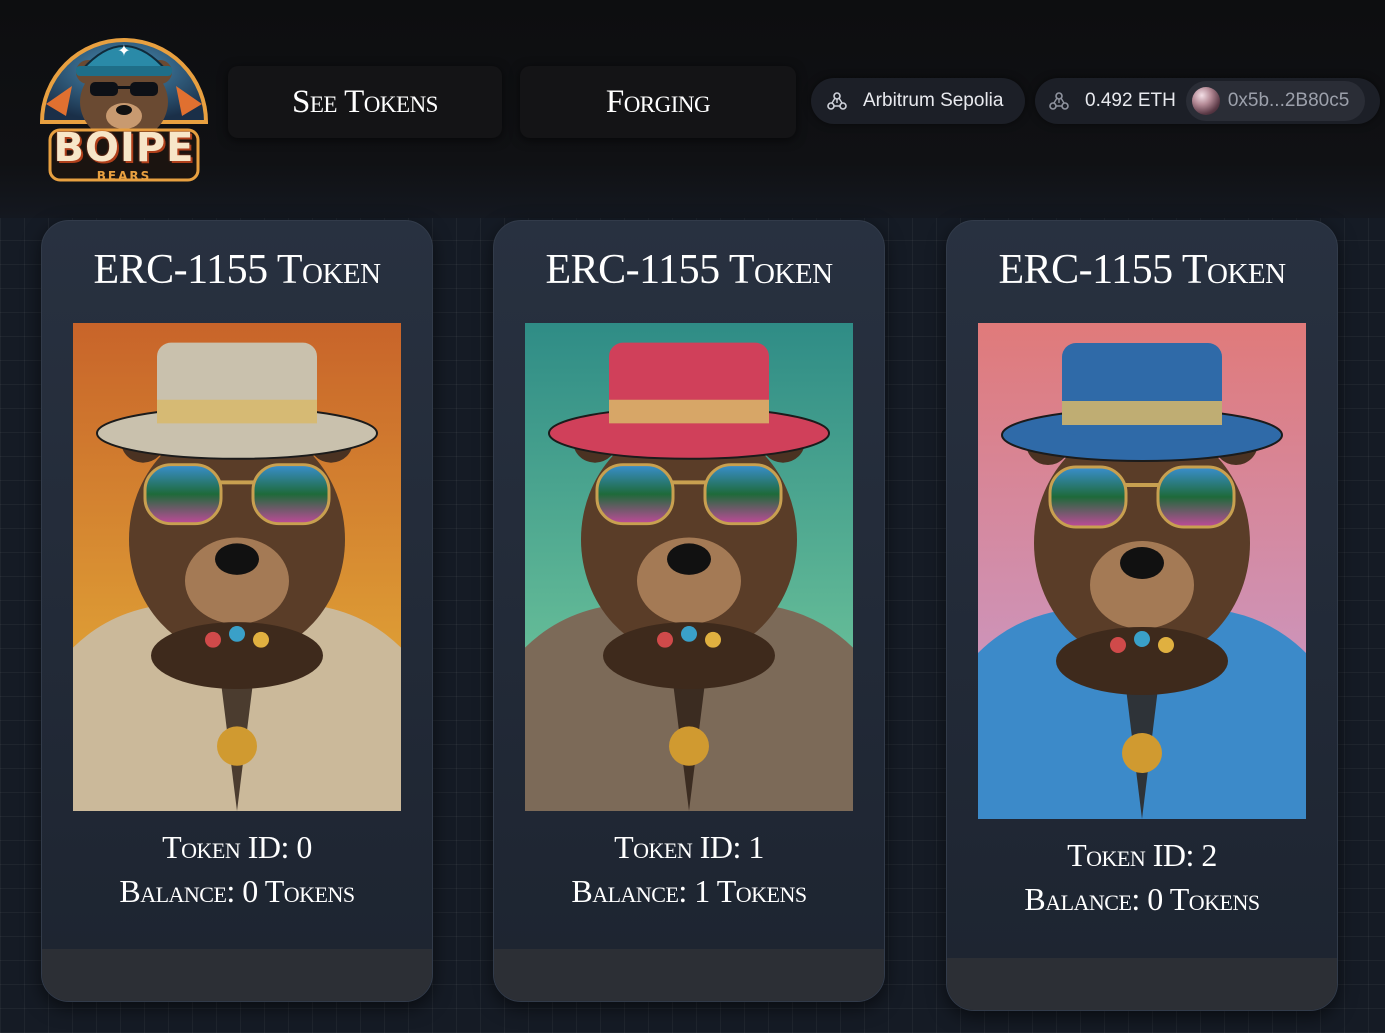 The image size is (1385, 1033). What do you see at coordinates (689, 891) in the screenshot?
I see `token-balance: Balance: 1 Tokens` at bounding box center [689, 891].